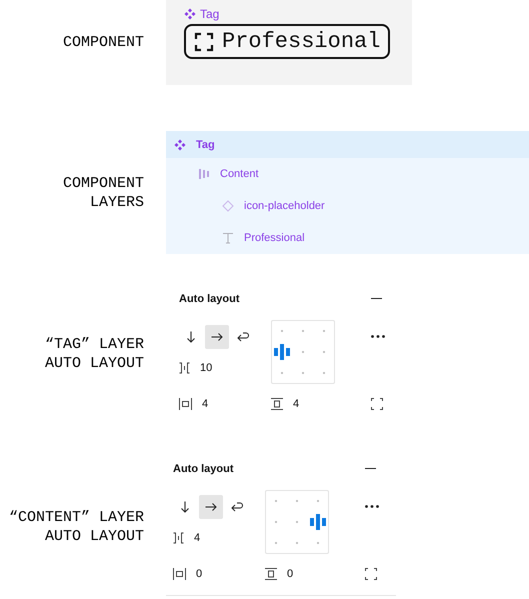  I want to click on layer-name: icon-placeholder, so click(284, 206).